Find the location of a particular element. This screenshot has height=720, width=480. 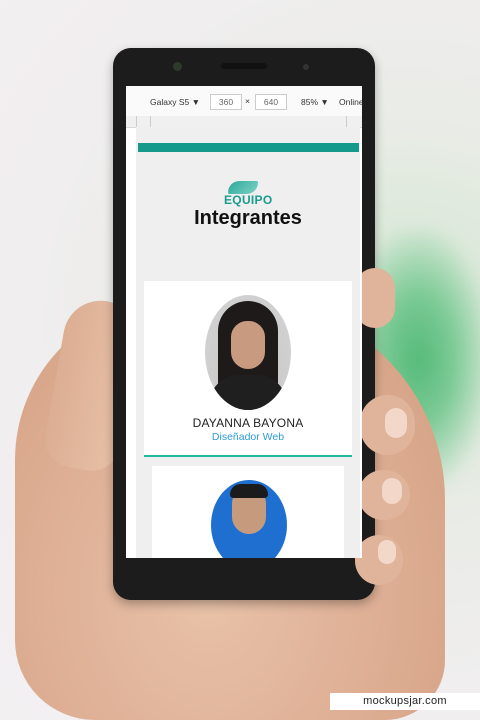

width-input: 360 is located at coordinates (226, 102).